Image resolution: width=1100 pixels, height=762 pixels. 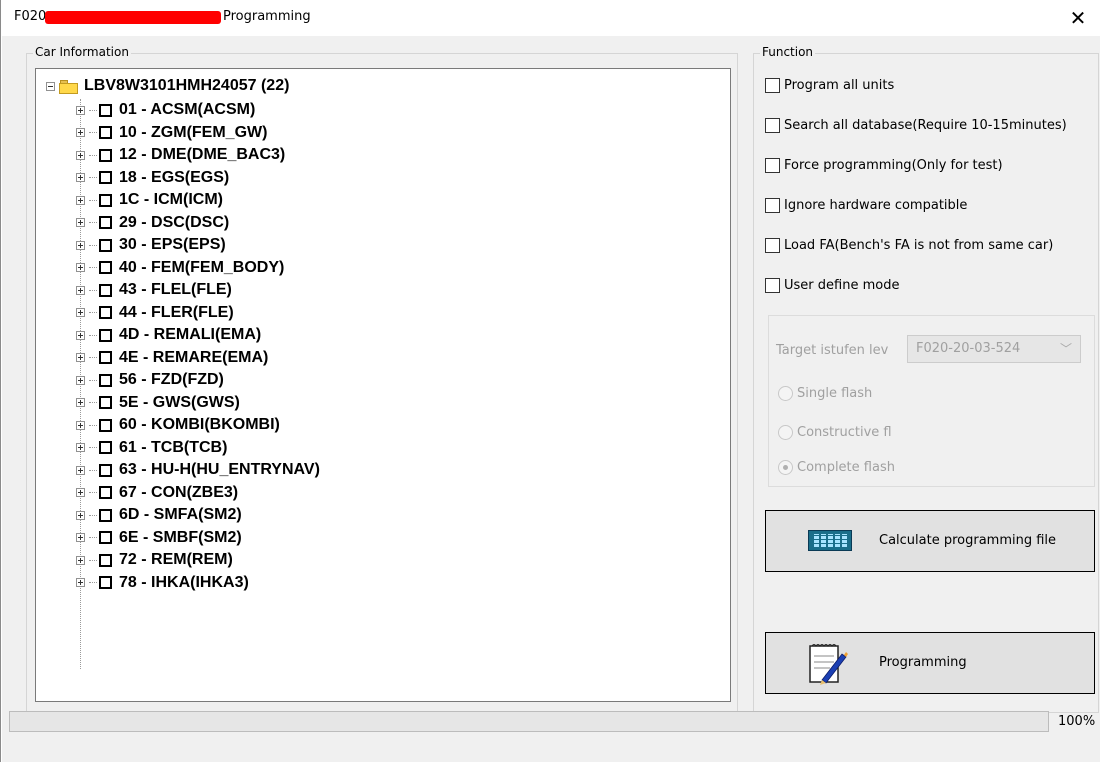 What do you see at coordinates (159, 515) in the screenshot?
I see `tree-node-unit: 6D - SMFA(SM2)` at bounding box center [159, 515].